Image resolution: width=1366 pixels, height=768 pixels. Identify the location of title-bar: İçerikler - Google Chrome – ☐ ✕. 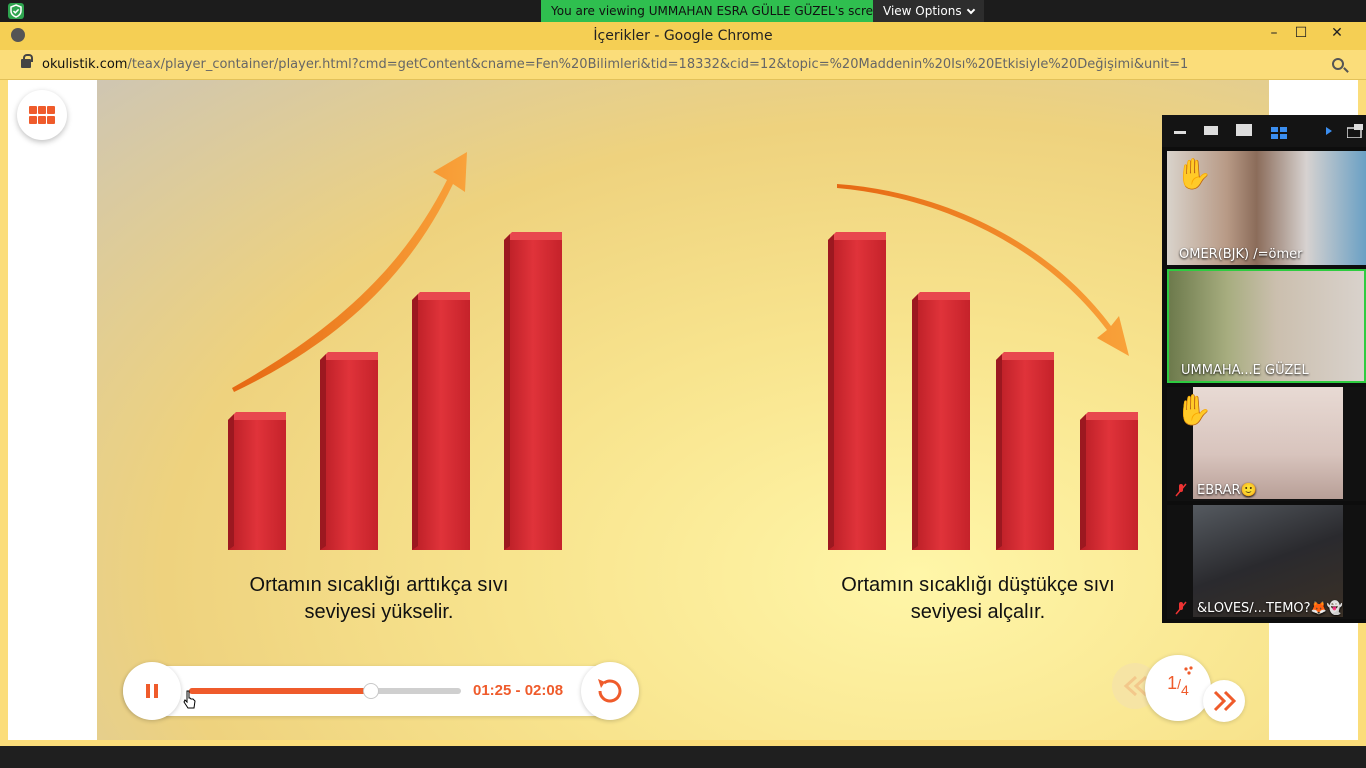
(683, 36).